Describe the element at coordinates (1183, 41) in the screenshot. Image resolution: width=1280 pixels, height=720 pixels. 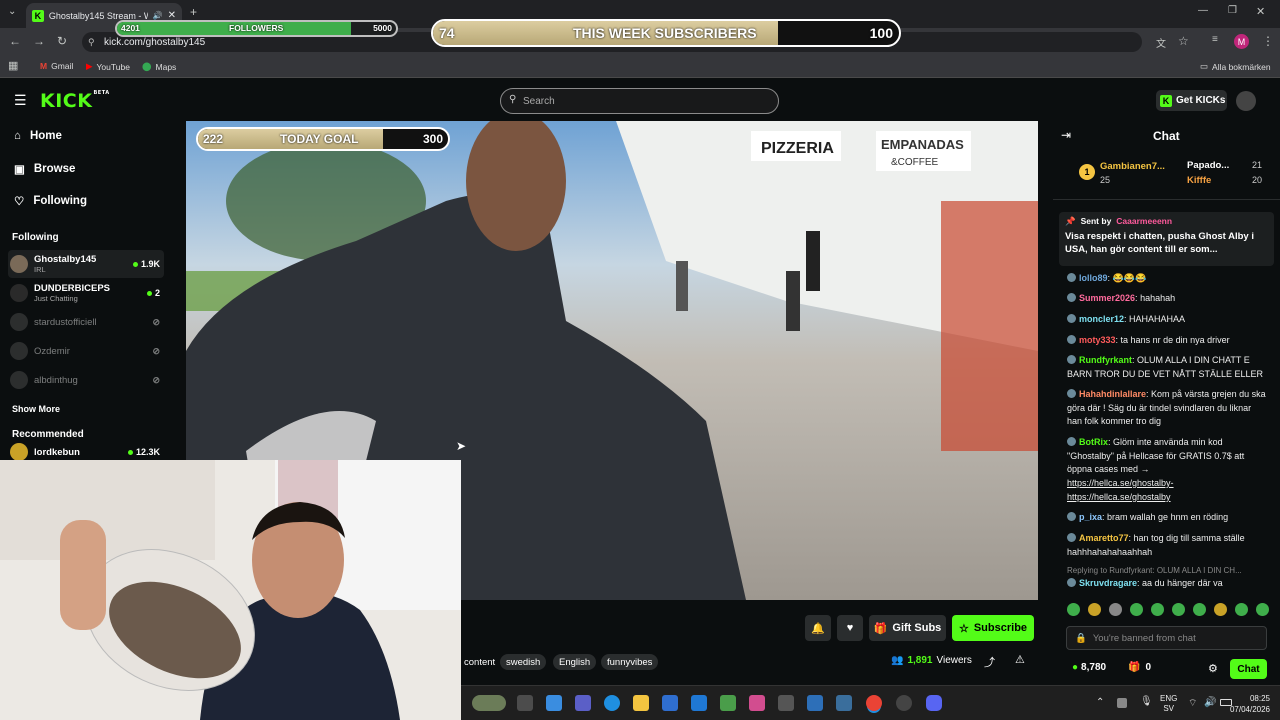
I see `star-icon: ☆` at that location.